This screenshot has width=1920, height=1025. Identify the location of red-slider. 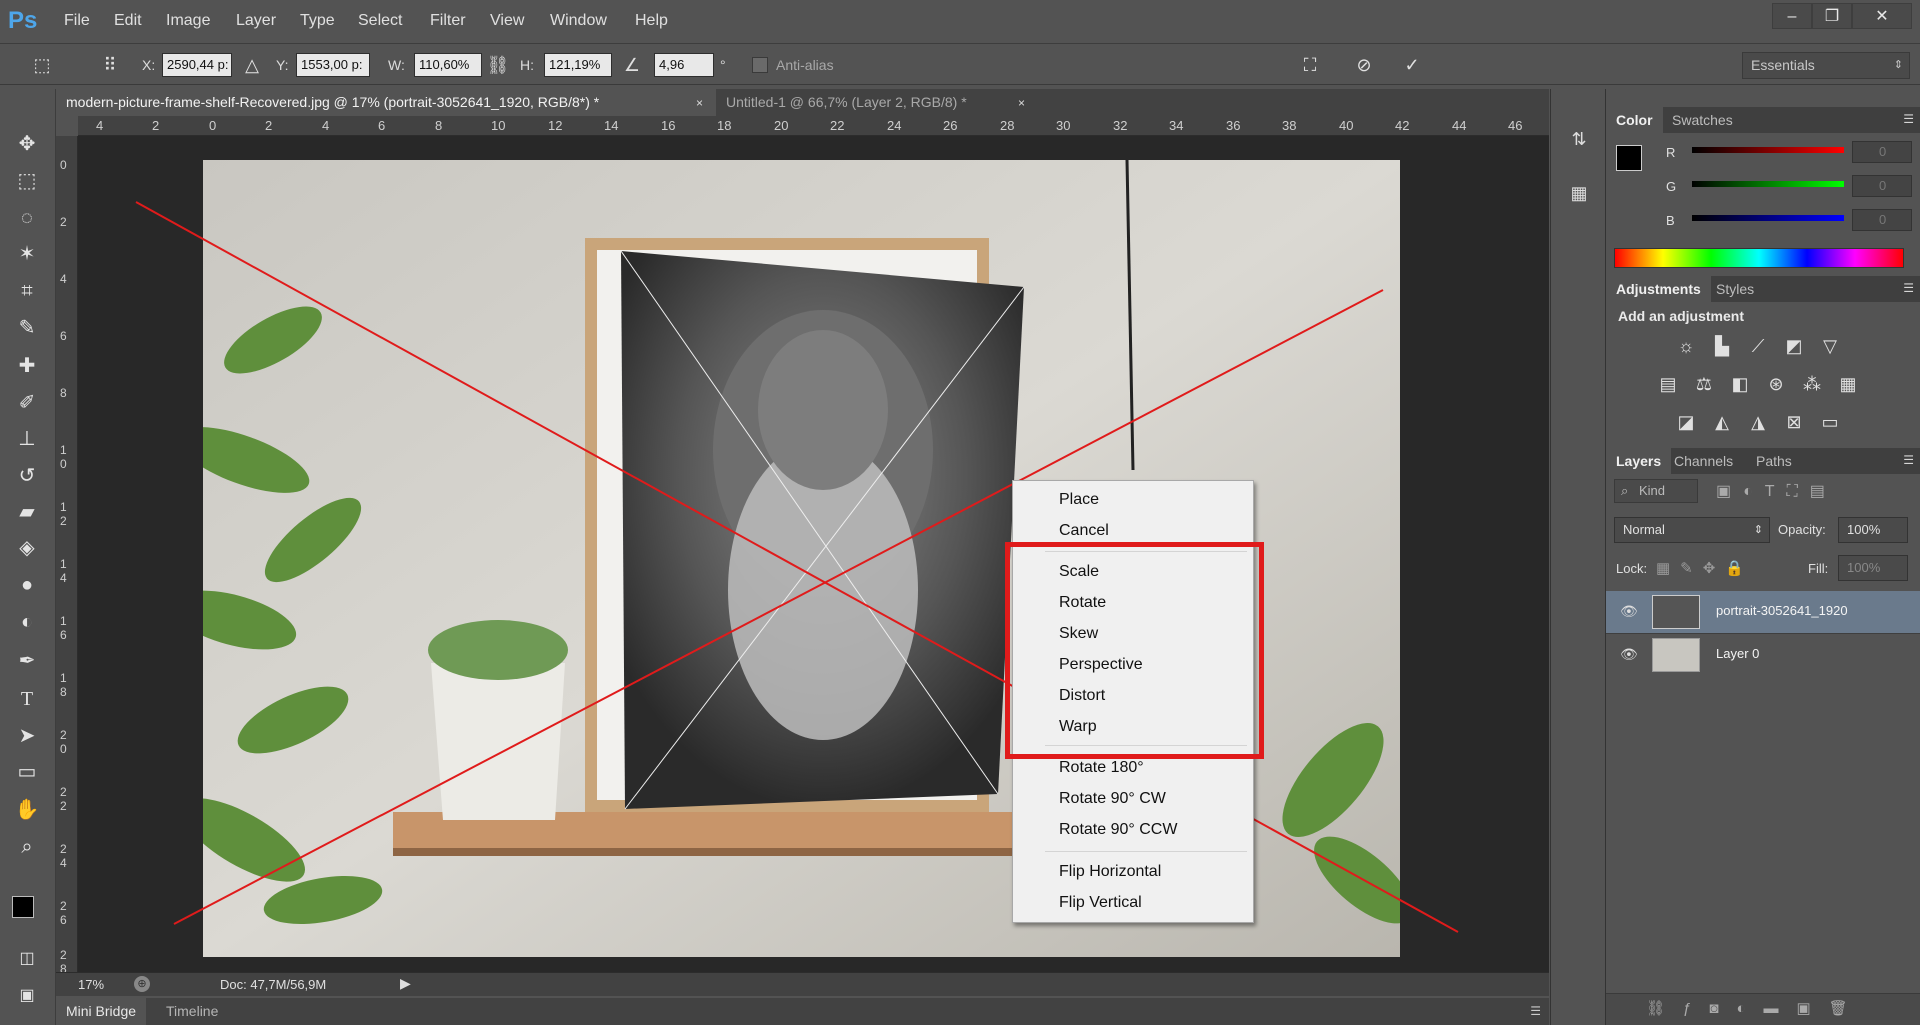
(1768, 150).